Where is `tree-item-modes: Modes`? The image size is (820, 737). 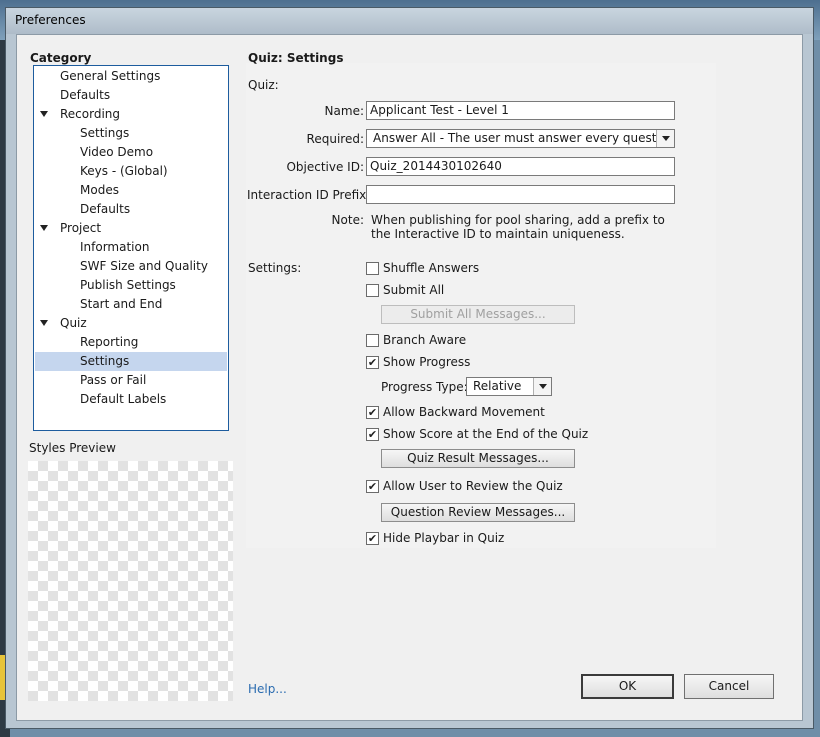
tree-item-modes: Modes is located at coordinates (131, 190).